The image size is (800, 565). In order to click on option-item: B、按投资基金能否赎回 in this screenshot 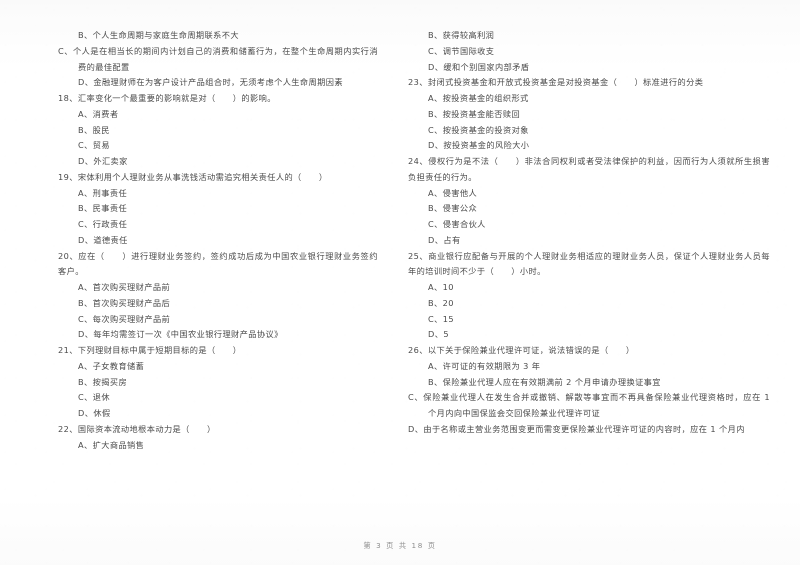, I will do `click(474, 113)`.